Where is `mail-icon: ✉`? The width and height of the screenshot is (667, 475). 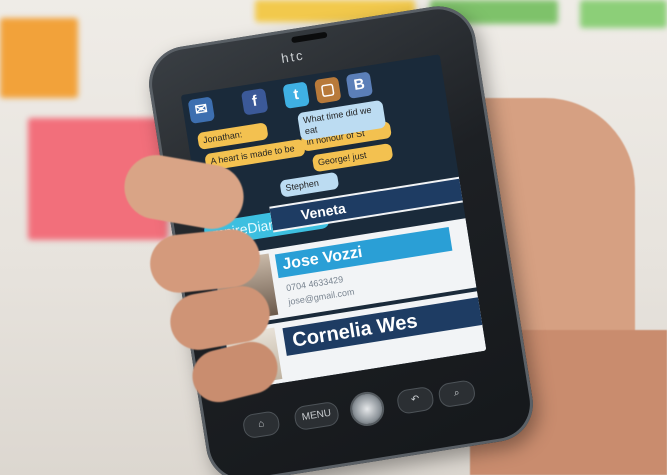
mail-icon: ✉ is located at coordinates (201, 110).